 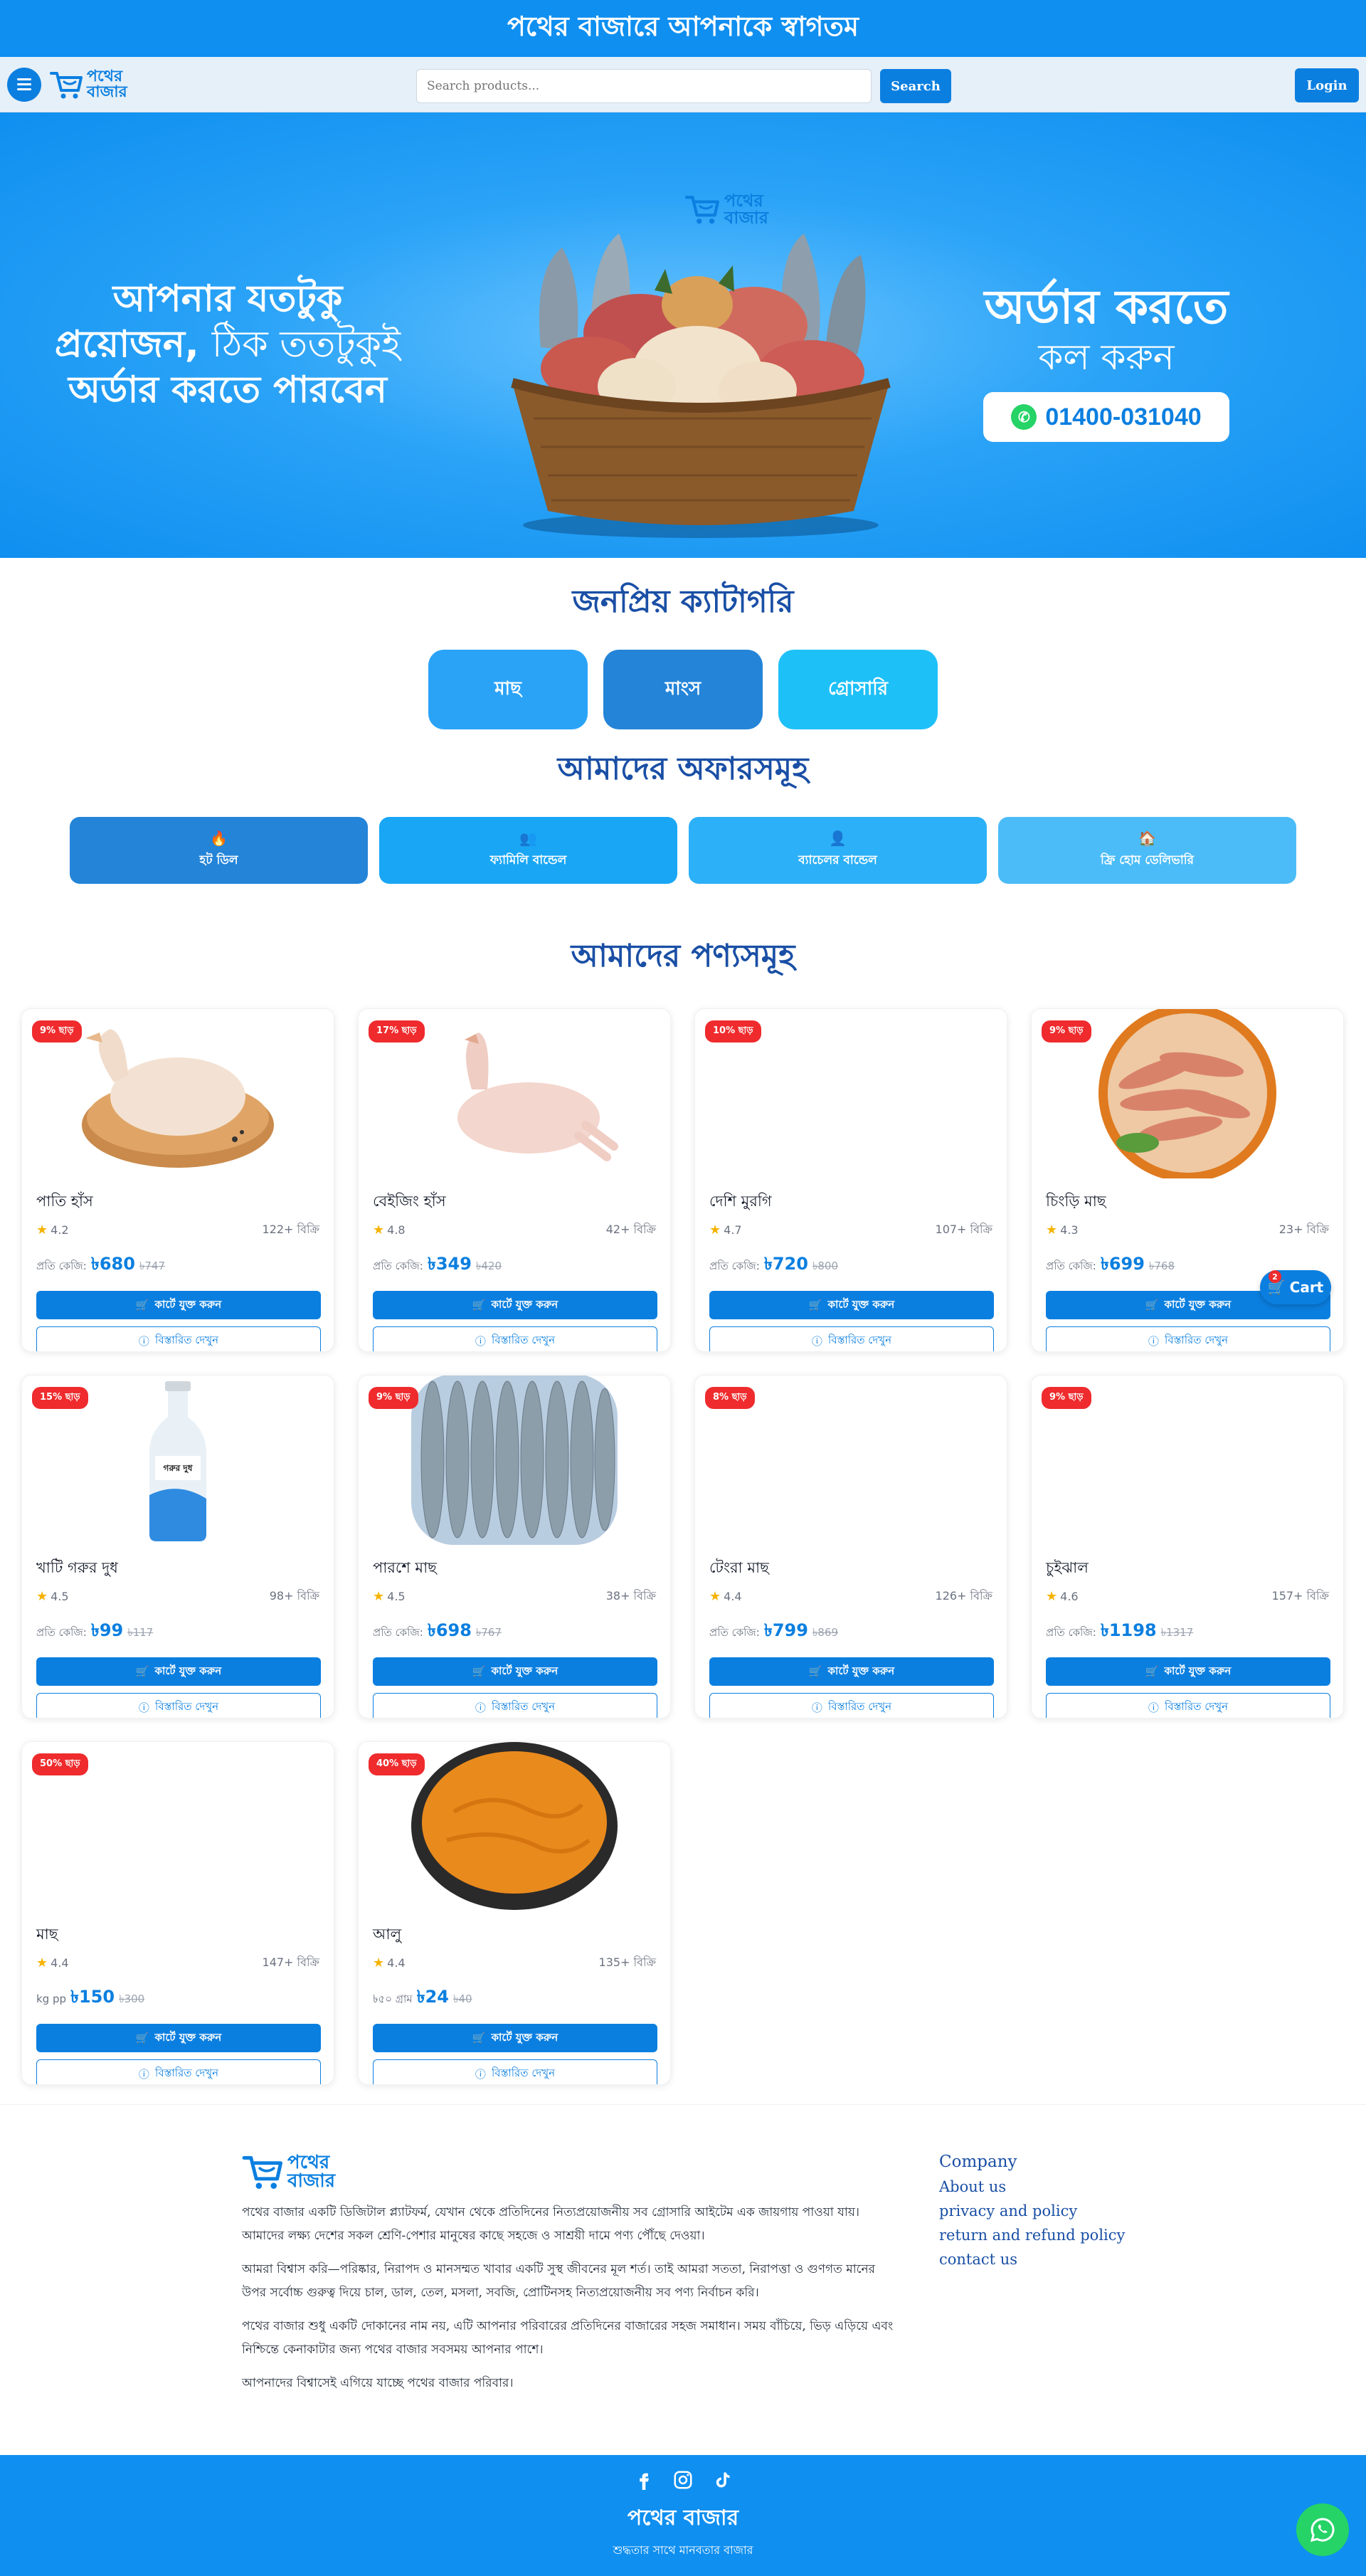 I want to click on footer-link-refund: return and refund policy, so click(x=1032, y=2235).